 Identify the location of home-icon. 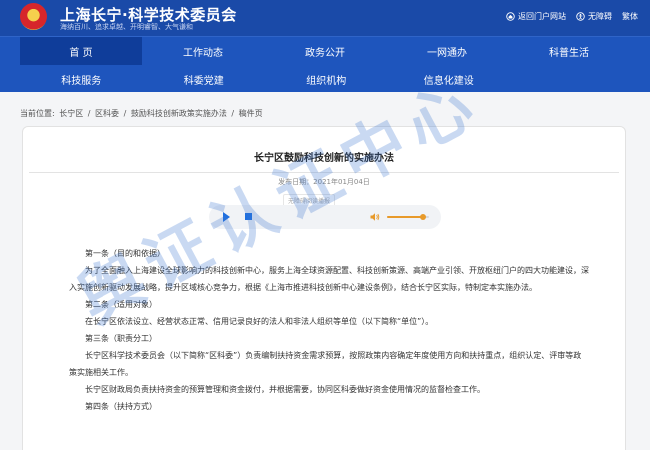
(510, 16).